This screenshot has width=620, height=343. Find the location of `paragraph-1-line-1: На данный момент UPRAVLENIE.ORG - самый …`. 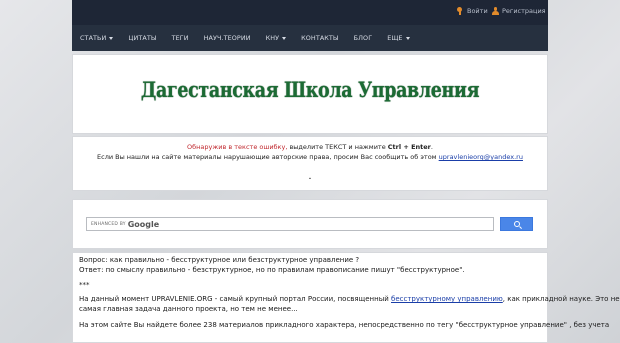

paragraph-1-line-1: На данный момент UPRAVLENIE.ORG - самый … is located at coordinates (349, 299).